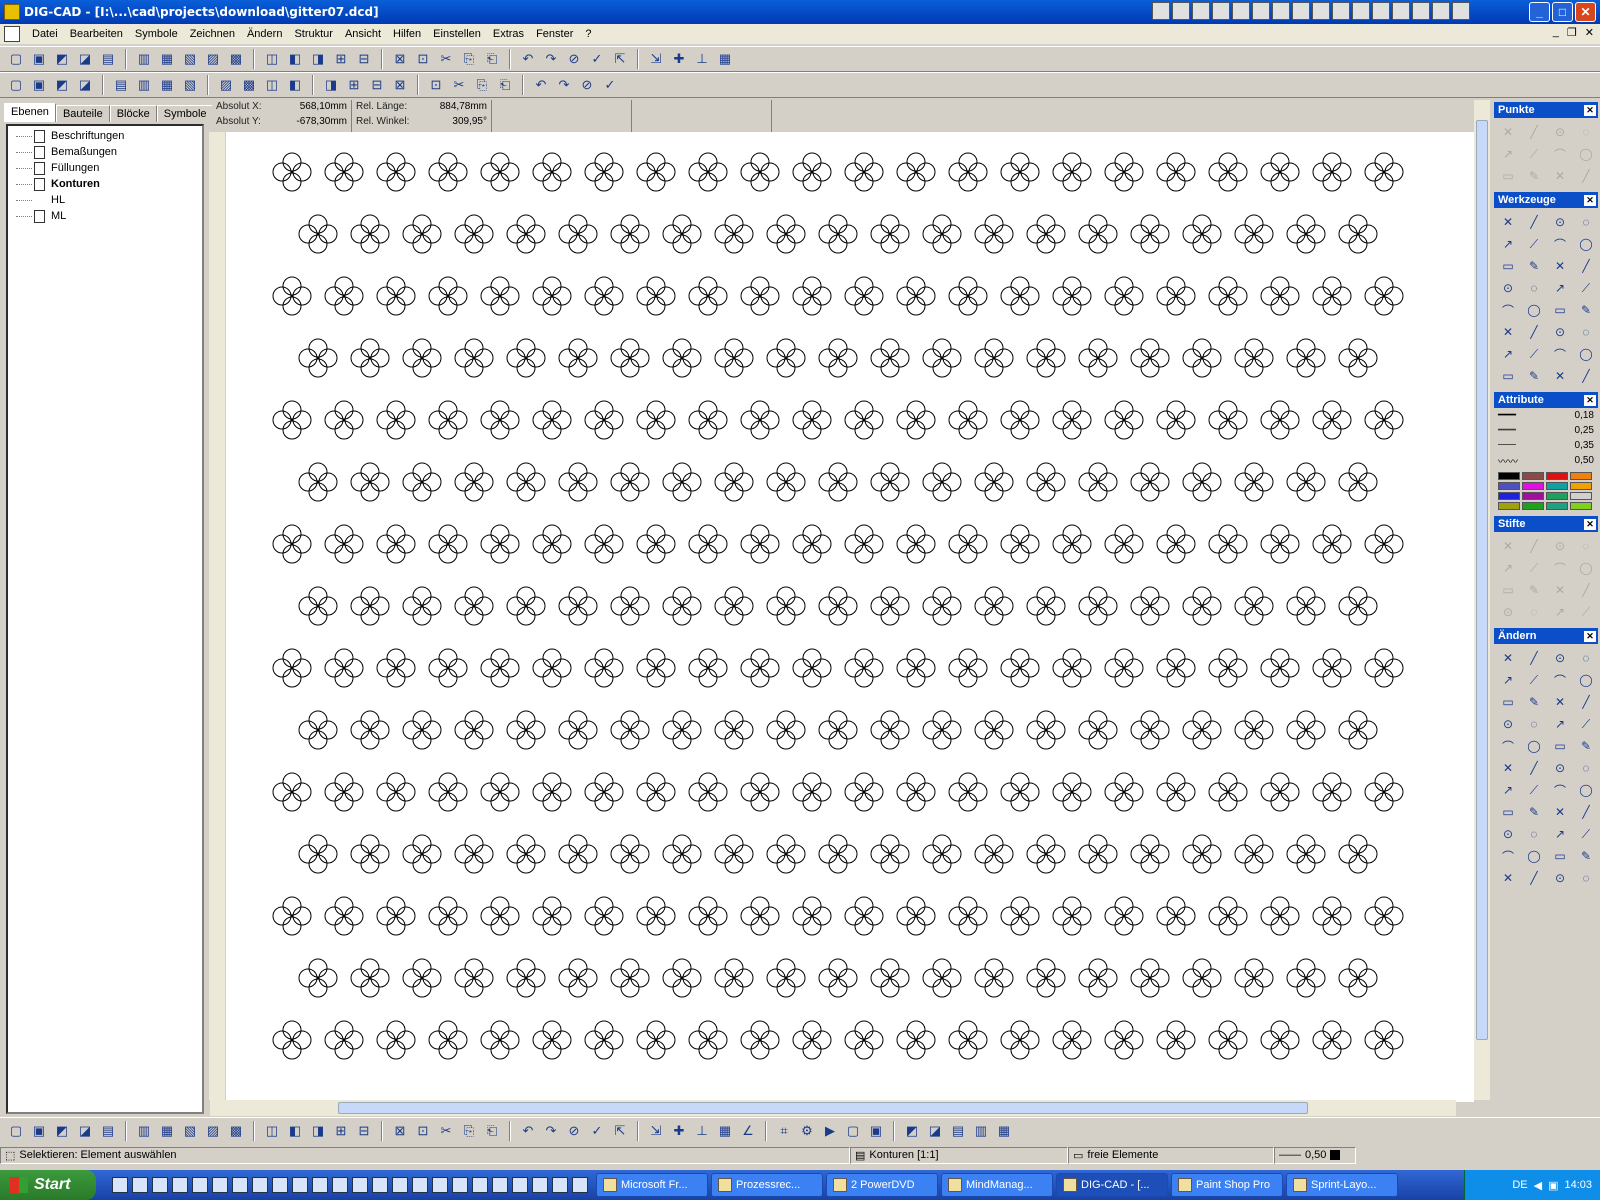 The width and height of the screenshot is (1600, 1200). Describe the element at coordinates (564, 85) in the screenshot. I see `zoom-prev-icon: ↷` at that location.